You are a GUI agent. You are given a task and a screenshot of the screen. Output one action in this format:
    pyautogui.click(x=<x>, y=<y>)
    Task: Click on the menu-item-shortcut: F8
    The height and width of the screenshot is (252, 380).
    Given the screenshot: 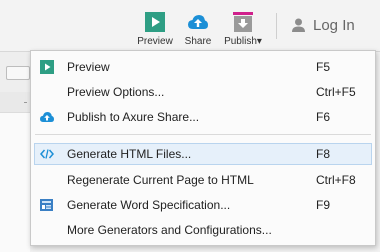 What is the action you would take?
    pyautogui.click(x=323, y=154)
    